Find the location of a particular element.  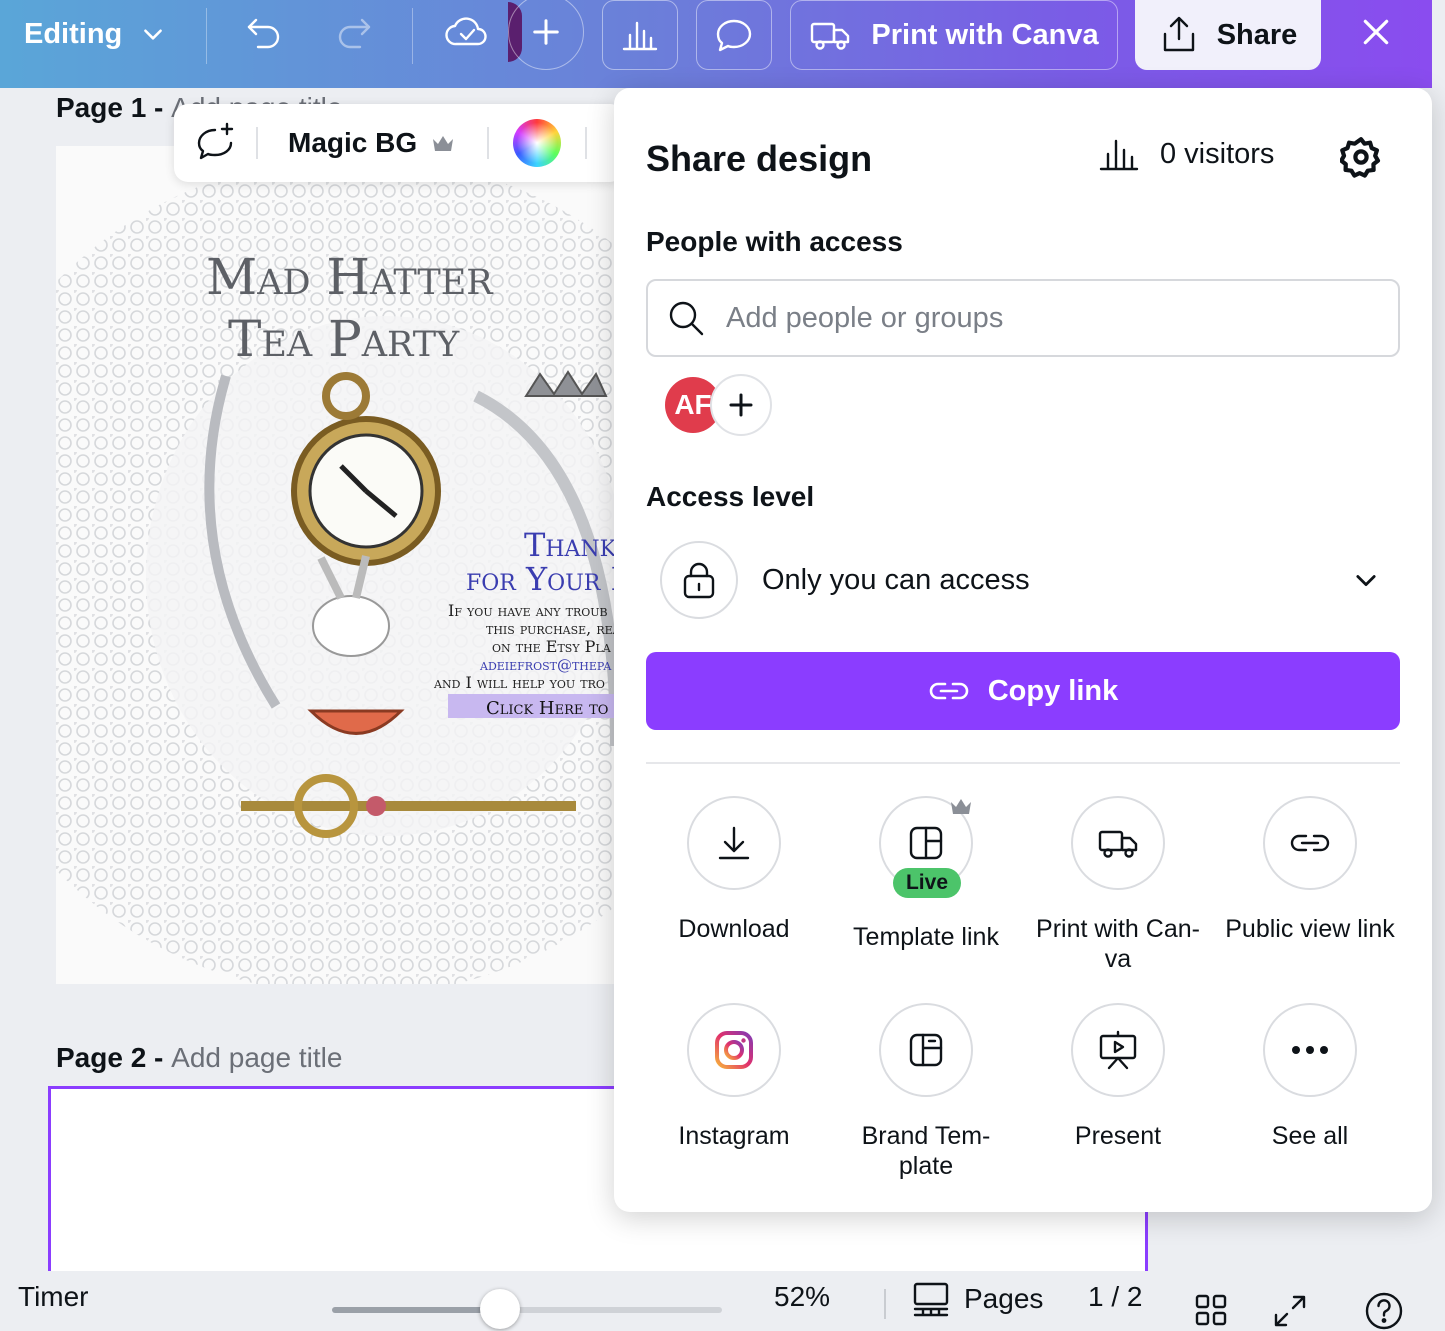

add-people-input is located at coordinates (1046, 318).